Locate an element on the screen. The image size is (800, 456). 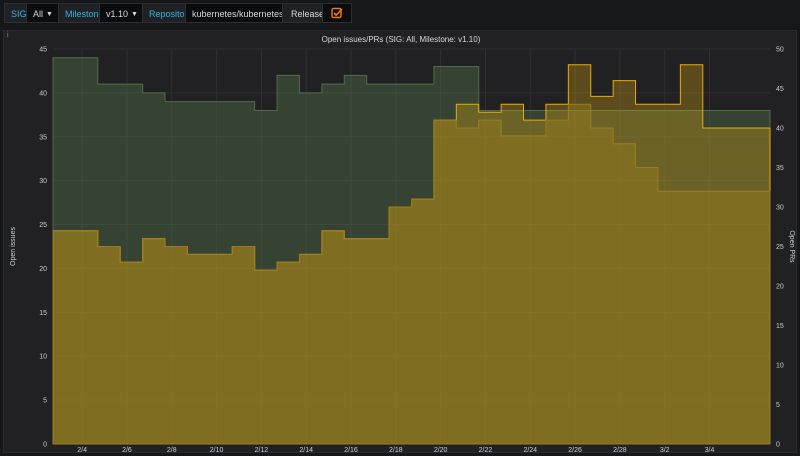
x-tick: 2/22 is located at coordinates (486, 450).